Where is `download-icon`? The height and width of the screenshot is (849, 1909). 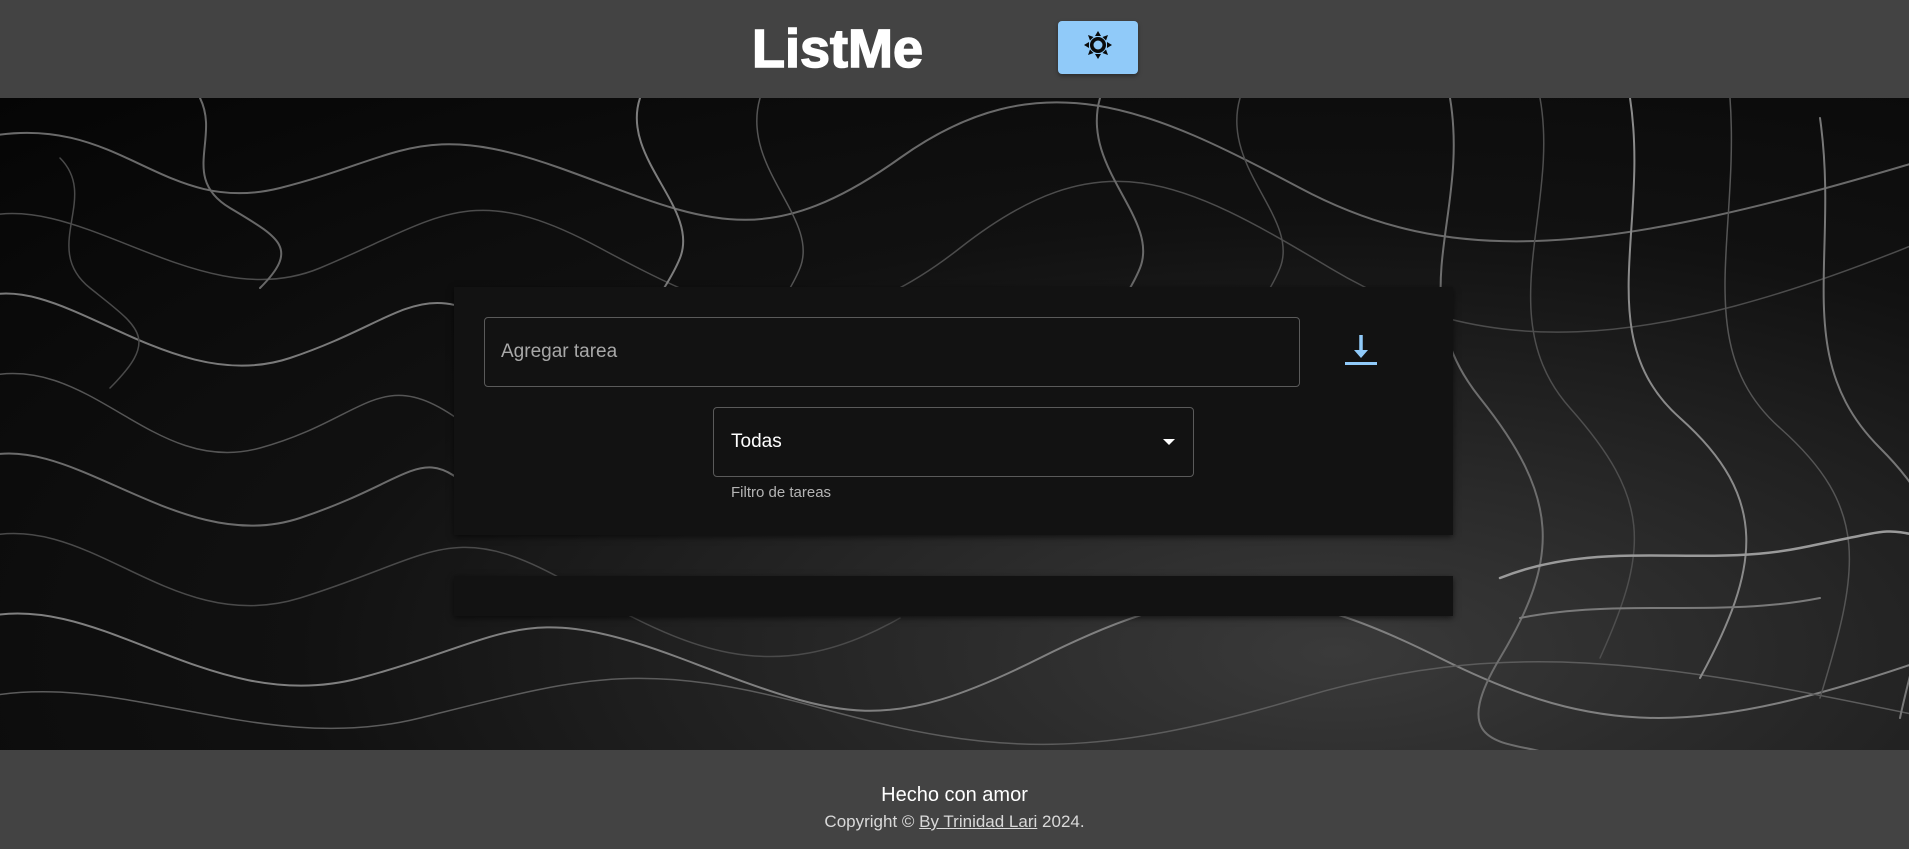 download-icon is located at coordinates (1361, 352).